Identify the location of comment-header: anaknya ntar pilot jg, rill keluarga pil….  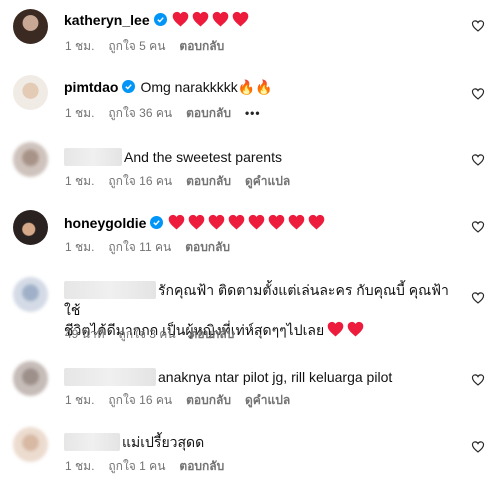
(228, 377).